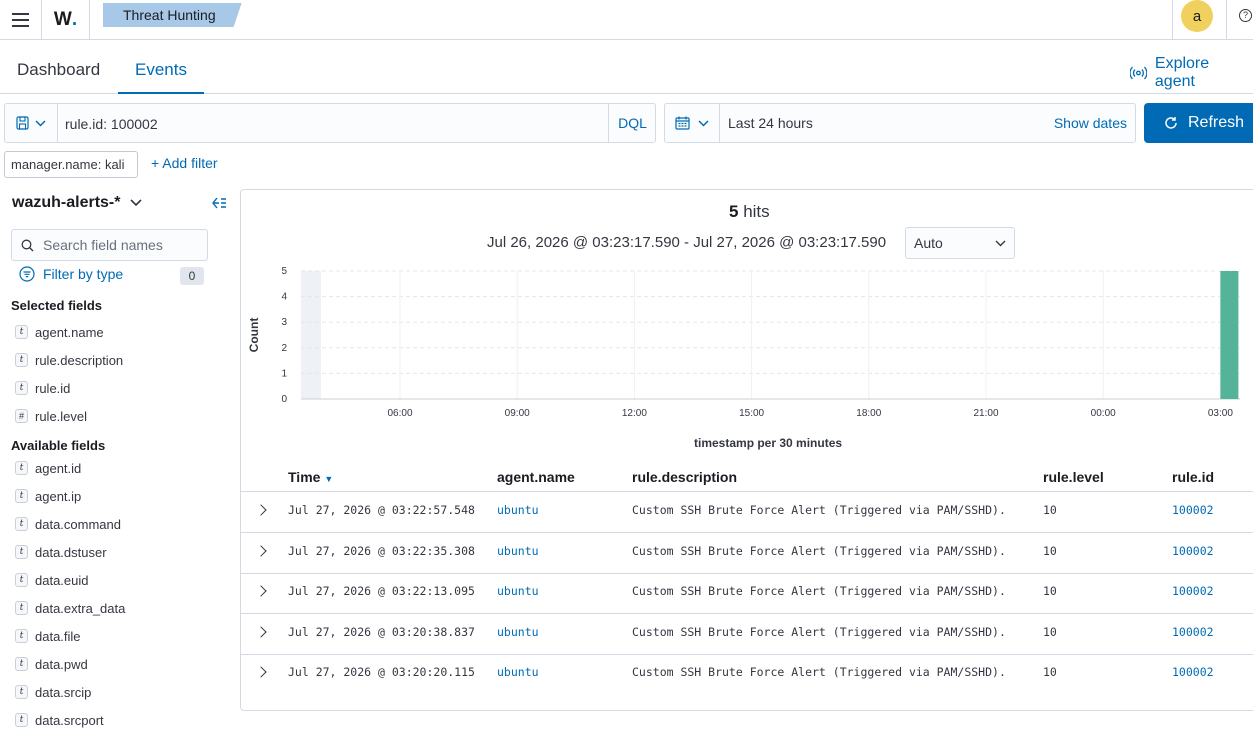 The width and height of the screenshot is (1253, 730). What do you see at coordinates (51, 416) in the screenshot?
I see `field-item: # rule.level` at bounding box center [51, 416].